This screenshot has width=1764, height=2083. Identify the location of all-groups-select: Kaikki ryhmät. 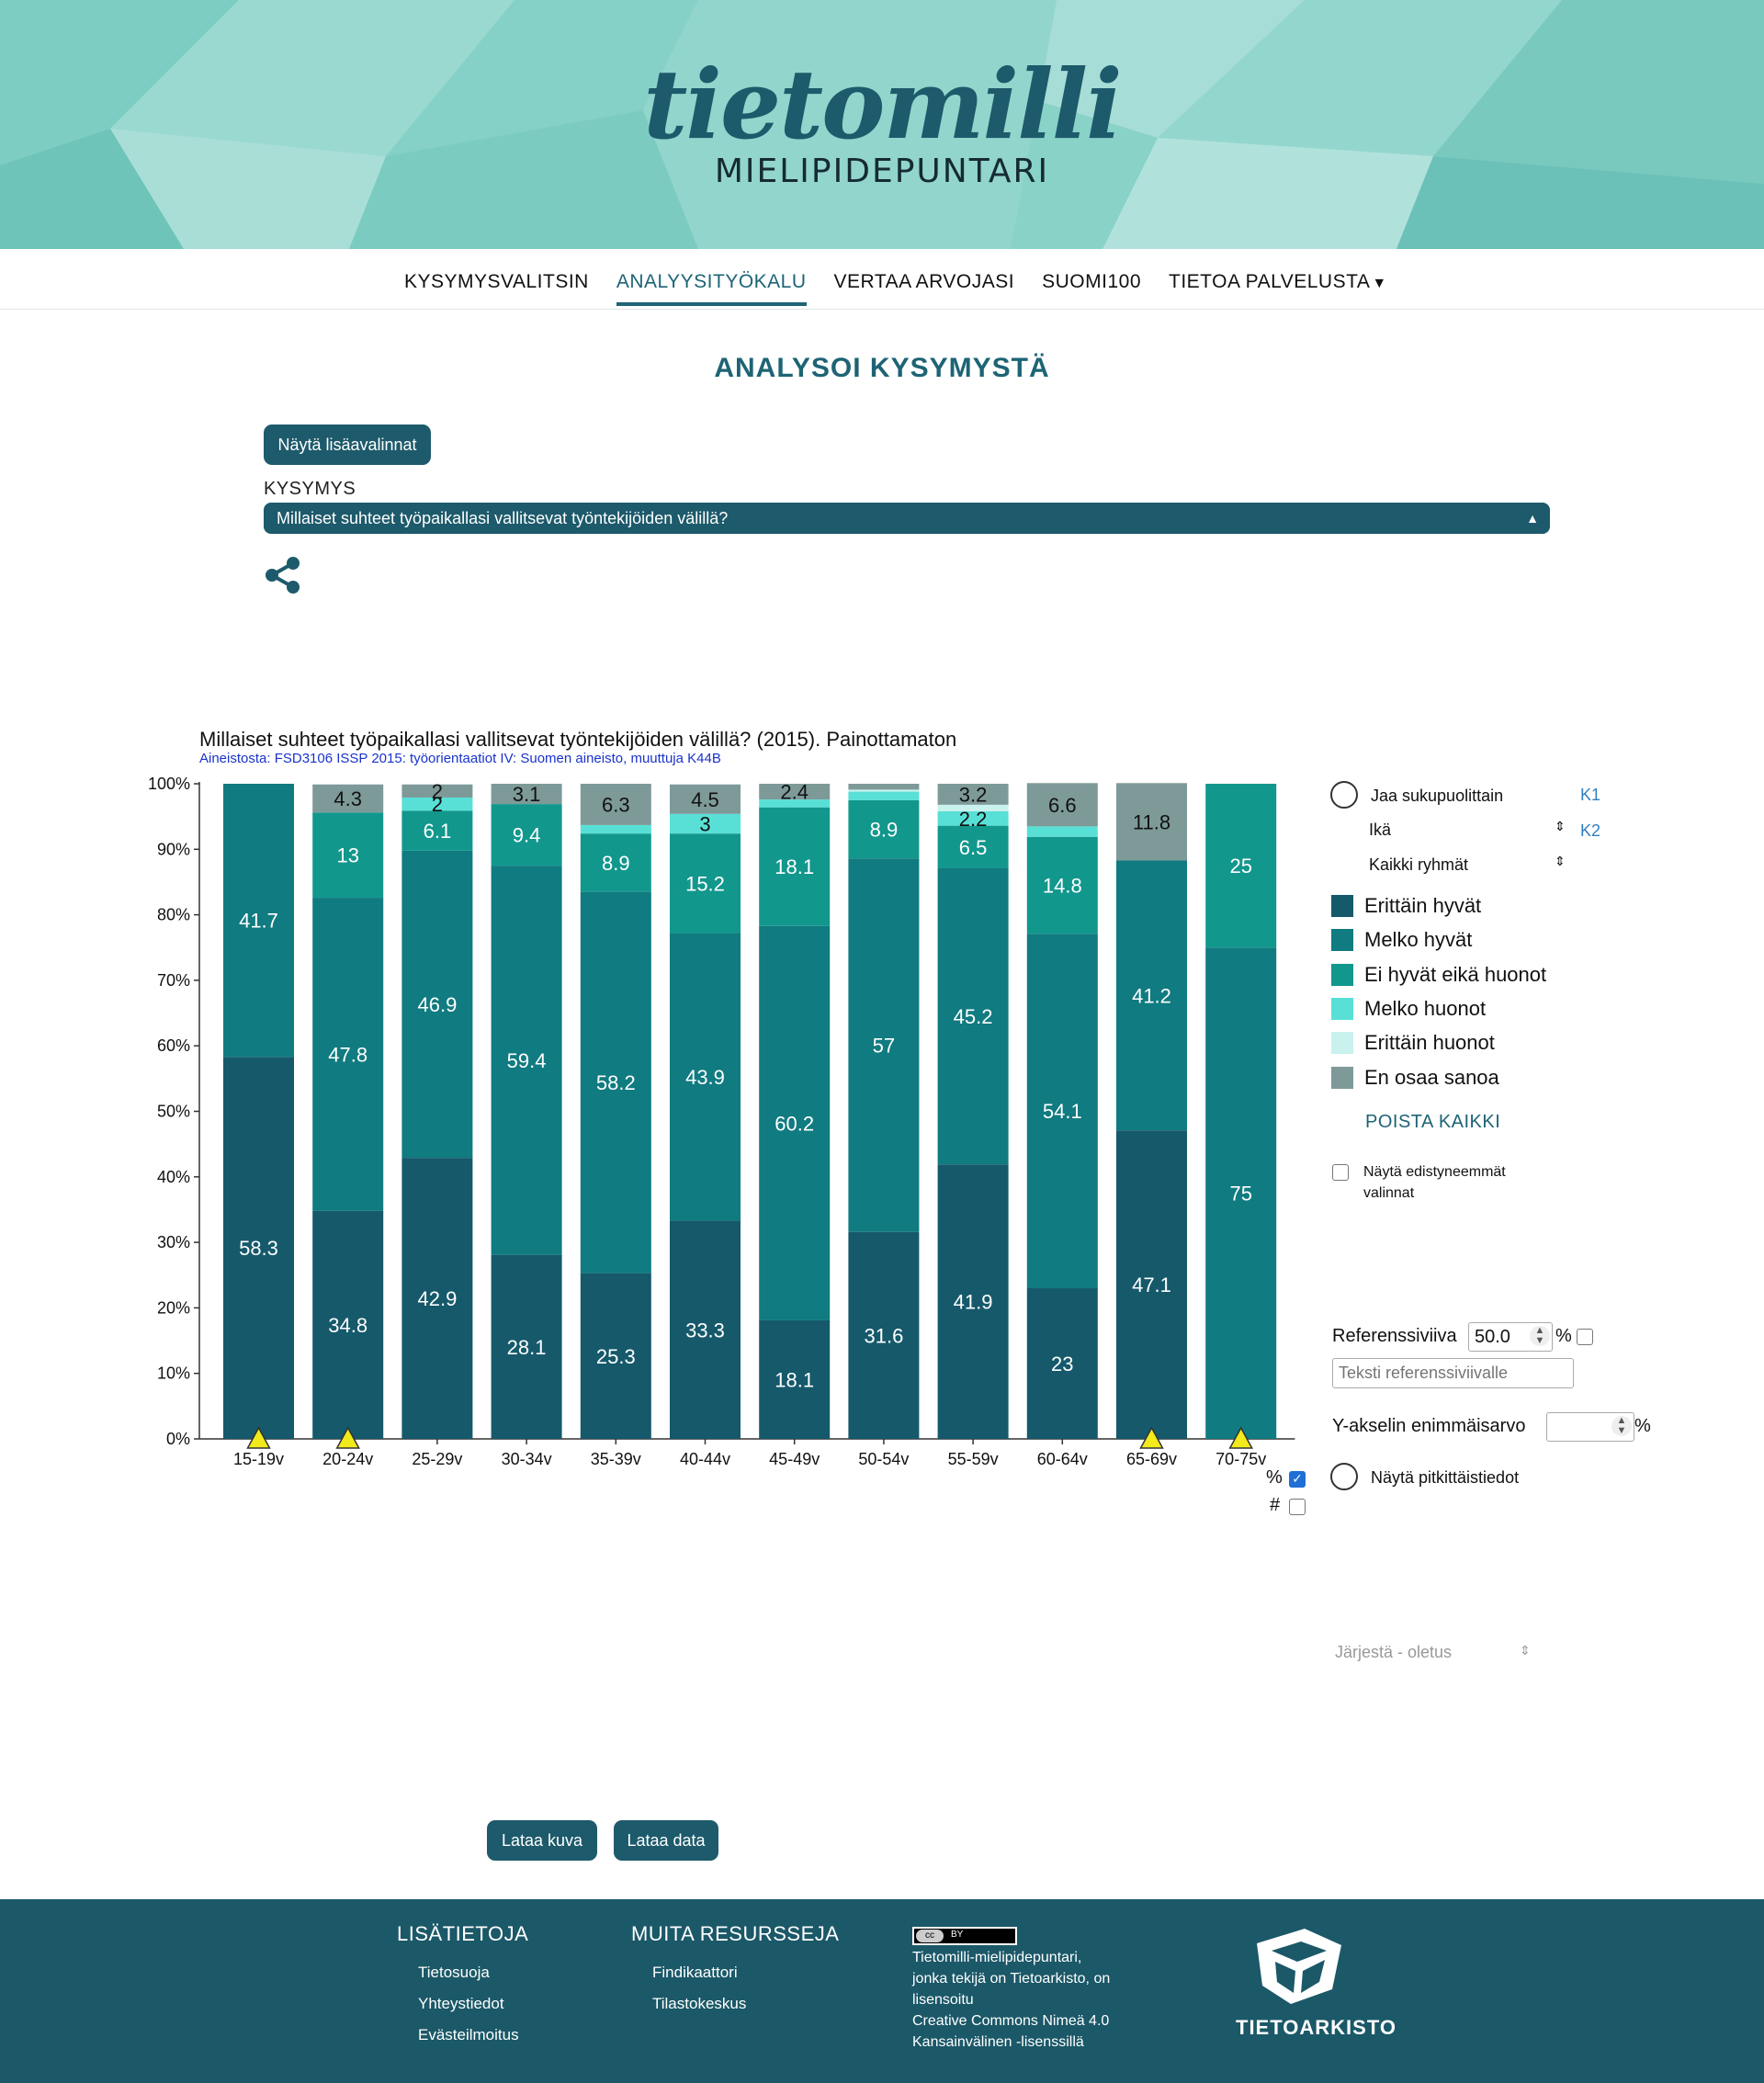
(1419, 865).